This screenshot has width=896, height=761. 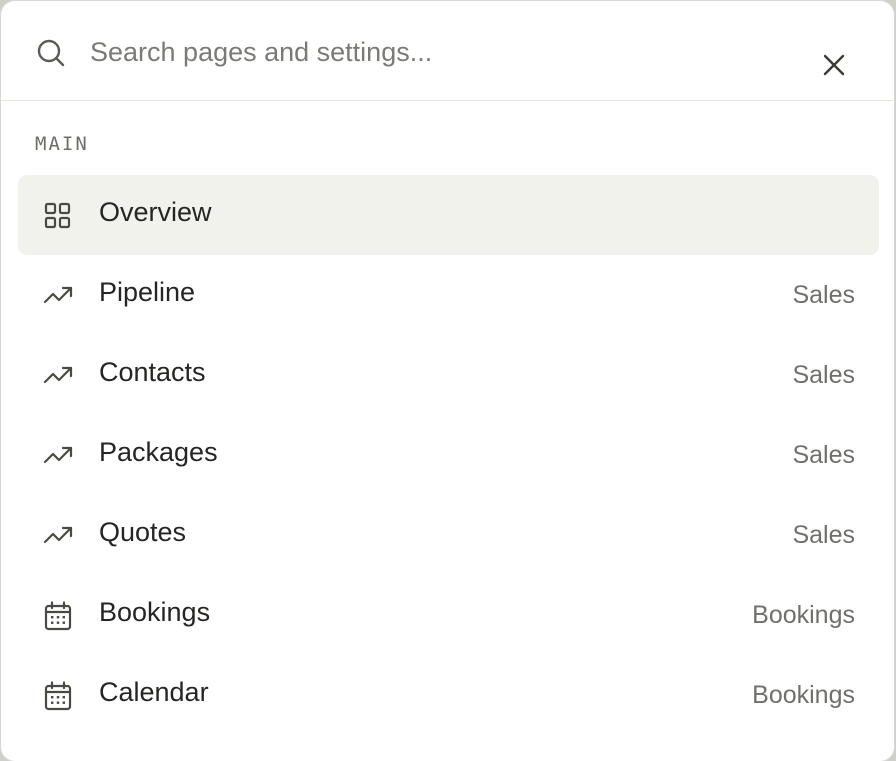 I want to click on nav-item-label: Pipeline, so click(x=147, y=292).